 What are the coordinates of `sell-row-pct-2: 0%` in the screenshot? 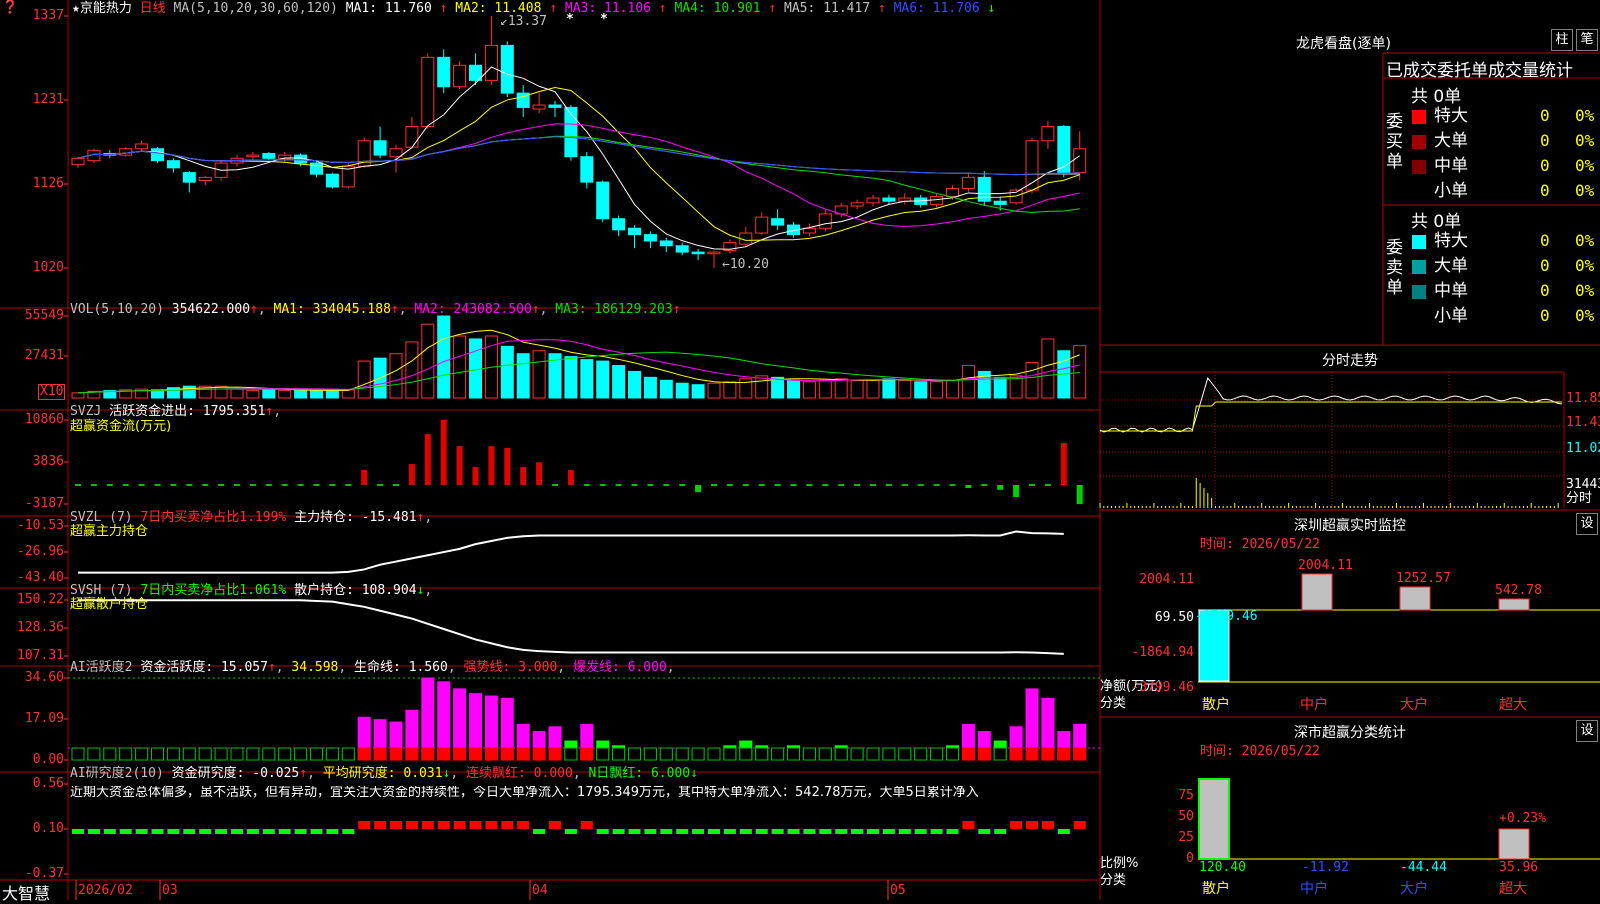 It's located at (1585, 290).